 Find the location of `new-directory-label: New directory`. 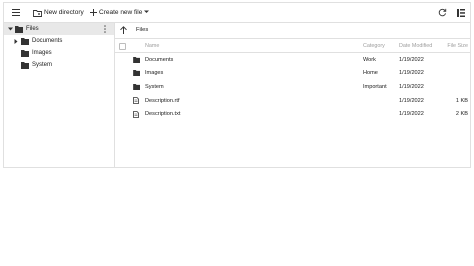

new-directory-label: New directory is located at coordinates (64, 12).